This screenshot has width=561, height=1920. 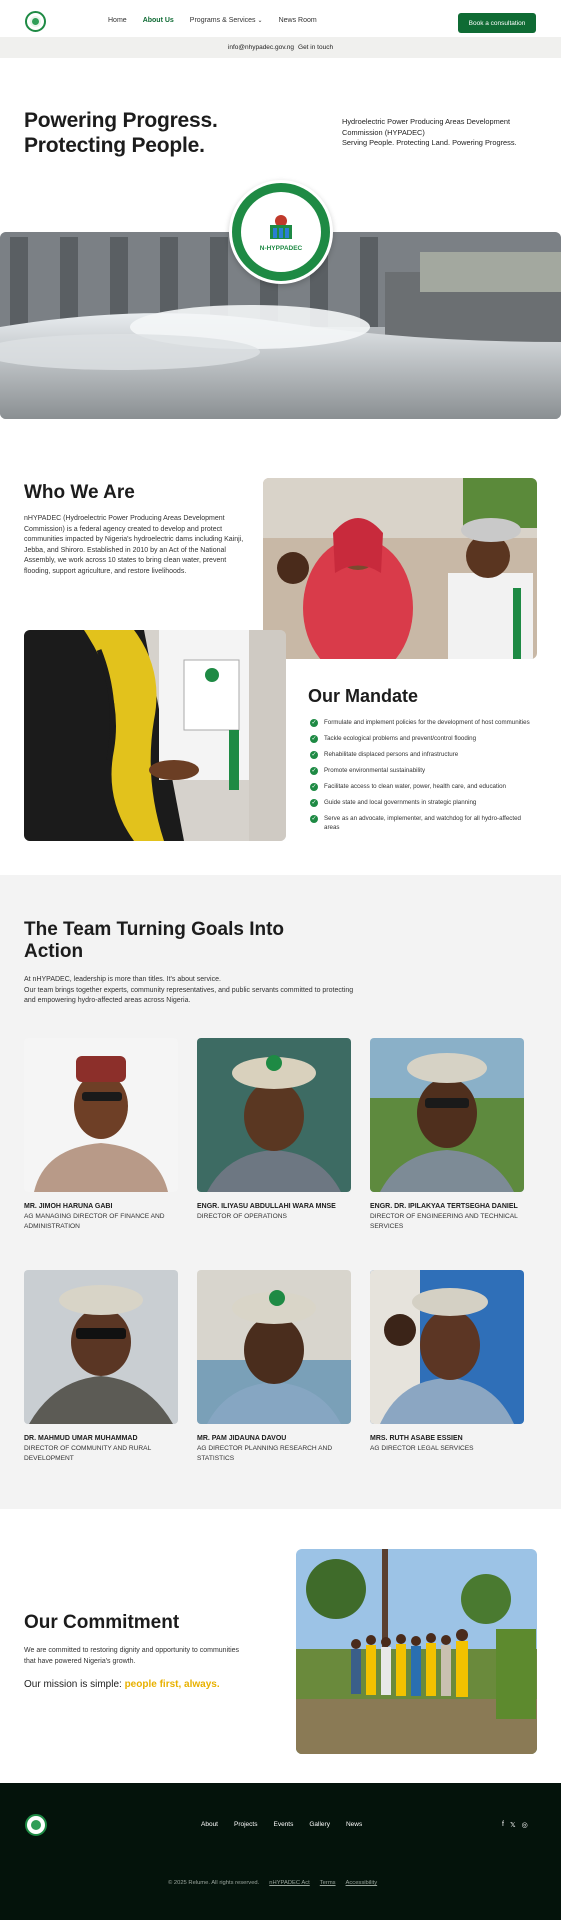 What do you see at coordinates (155, 735) in the screenshot?
I see `handshake-ceremony-photo` at bounding box center [155, 735].